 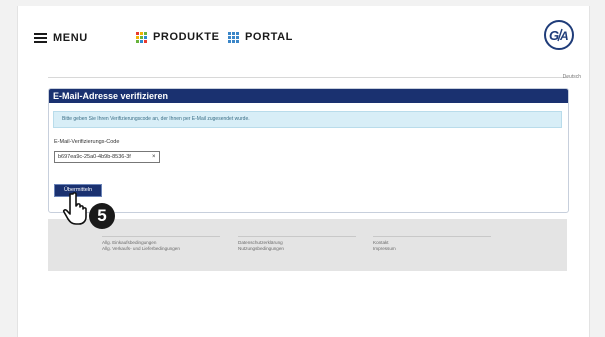 I want to click on footer-link-verkauf: Allg. Verkaufs- und Lieferbedingungen, so click(x=161, y=249).